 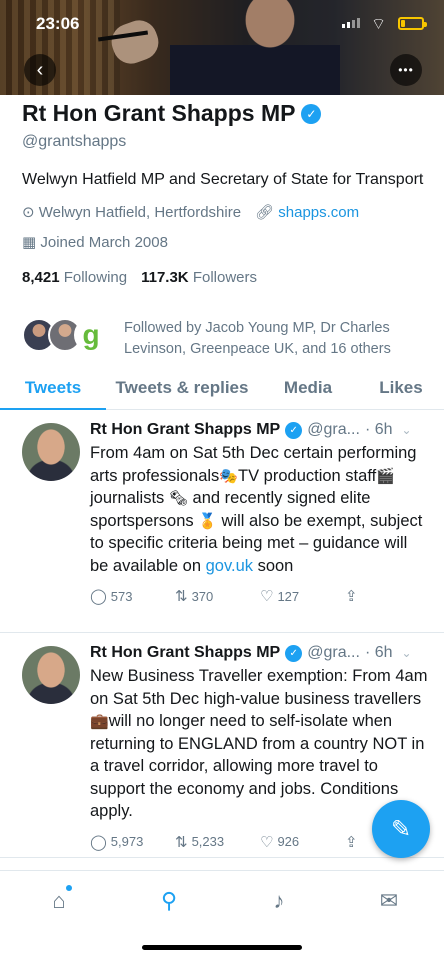 I want to click on home-tab: ⌂, so click(x=59, y=900).